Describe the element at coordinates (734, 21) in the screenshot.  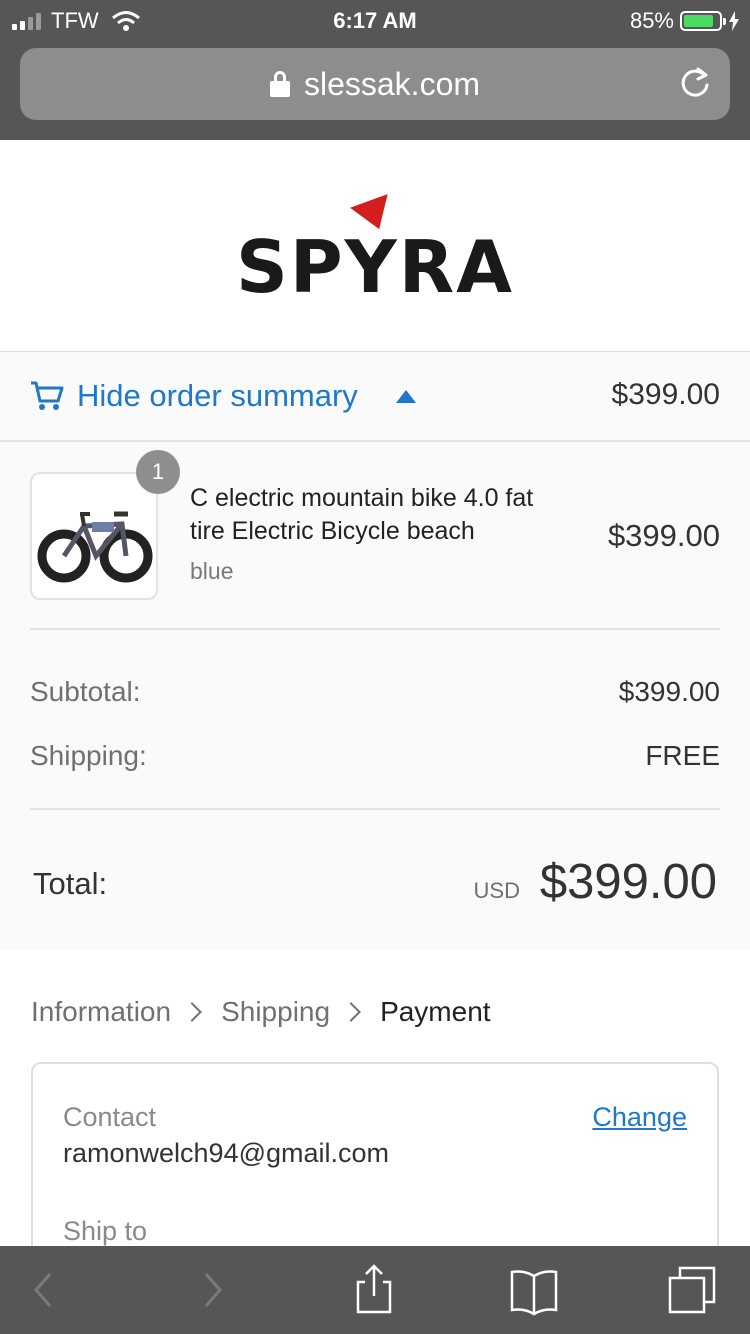
I see `charging-bolt-icon` at that location.